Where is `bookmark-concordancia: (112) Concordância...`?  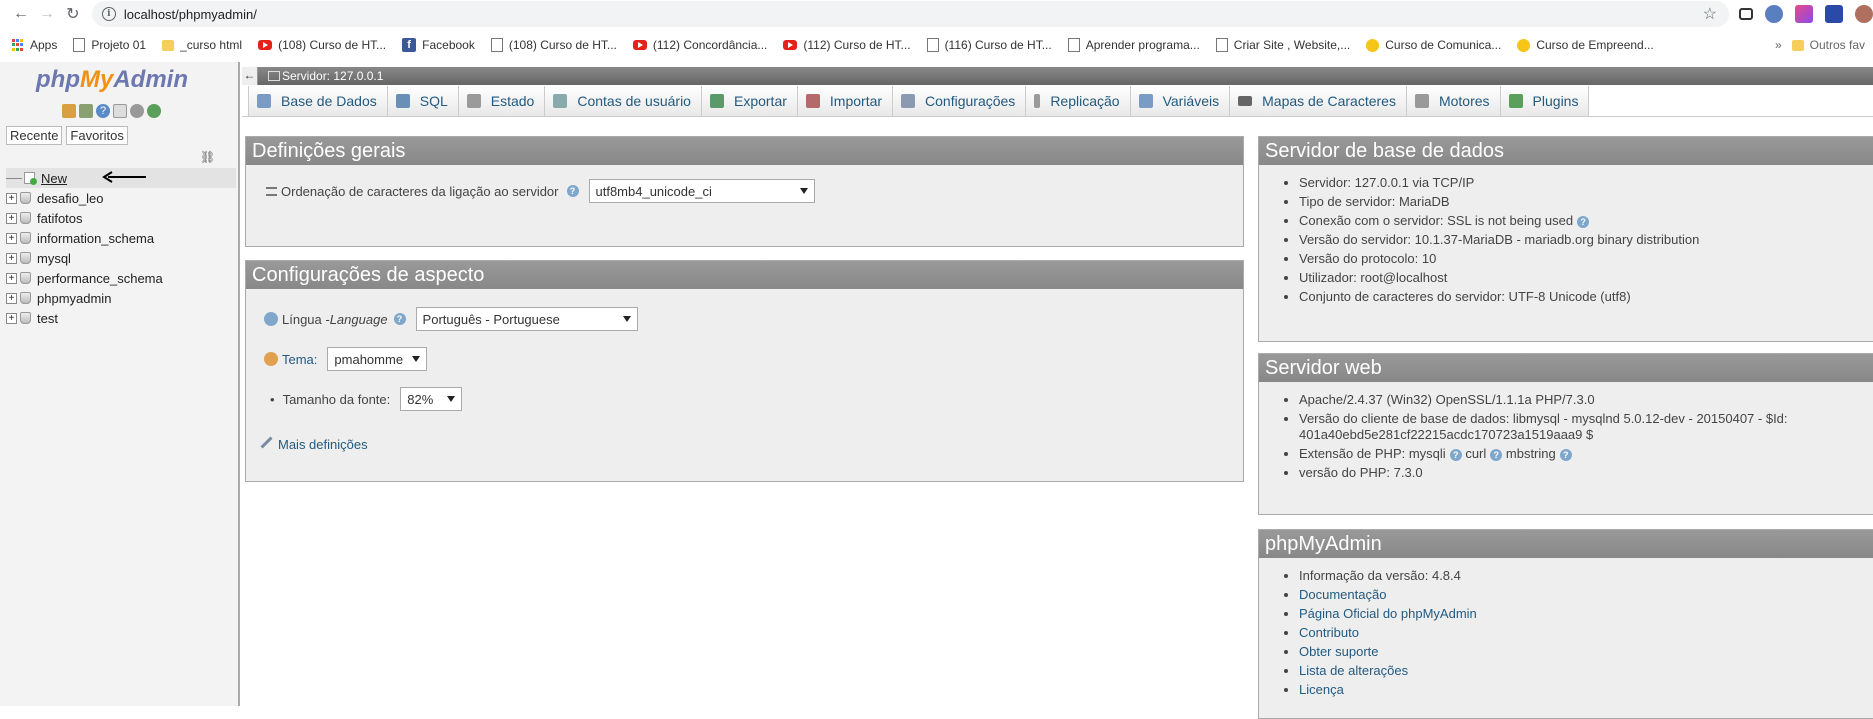
bookmark-concordancia: (112) Concordância... is located at coordinates (699, 45).